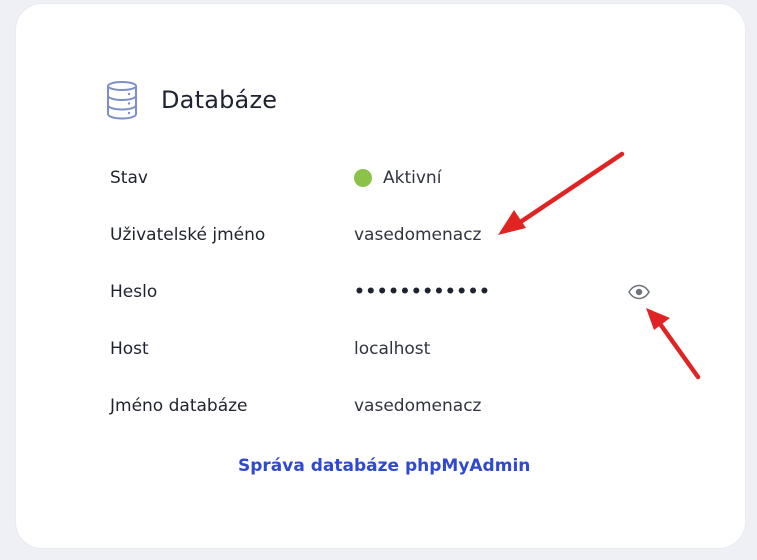 This screenshot has height=560, width=757. I want to click on card-header: Databáze, so click(191, 100).